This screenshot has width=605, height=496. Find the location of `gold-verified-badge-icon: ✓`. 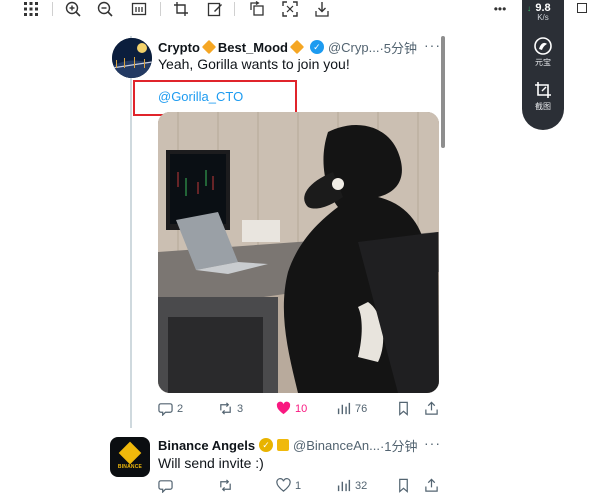

gold-verified-badge-icon: ✓ is located at coordinates (266, 445).